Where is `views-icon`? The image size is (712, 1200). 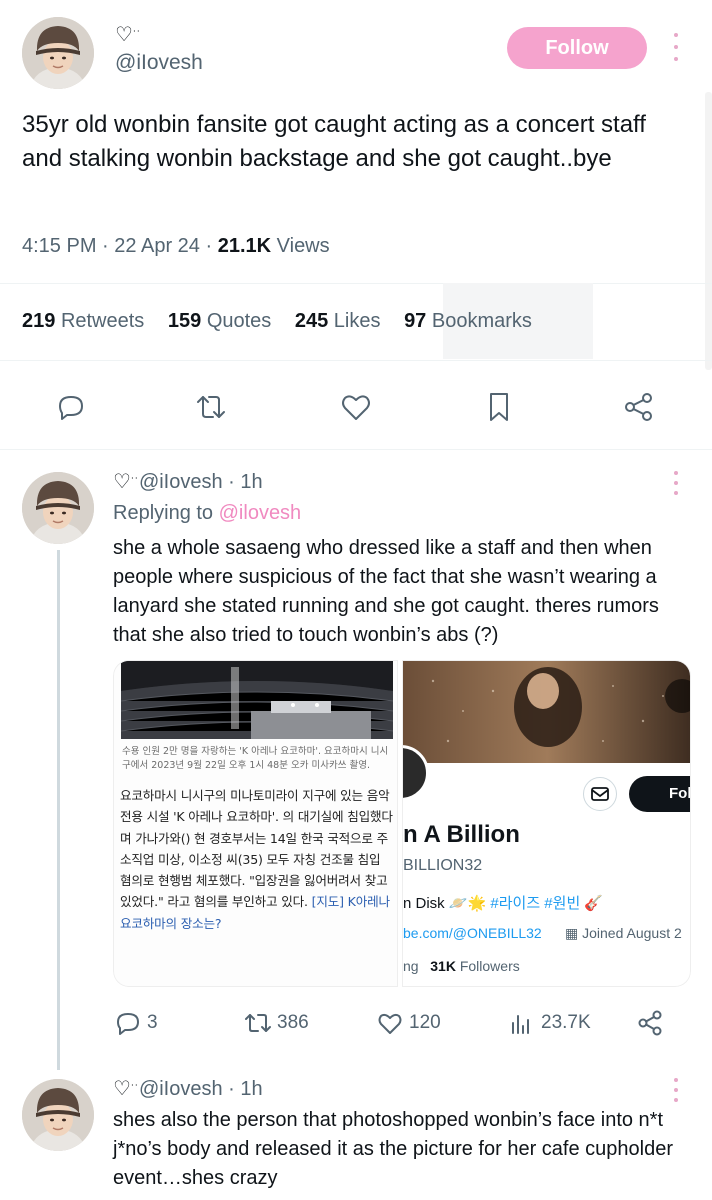 views-icon is located at coordinates (520, 1024).